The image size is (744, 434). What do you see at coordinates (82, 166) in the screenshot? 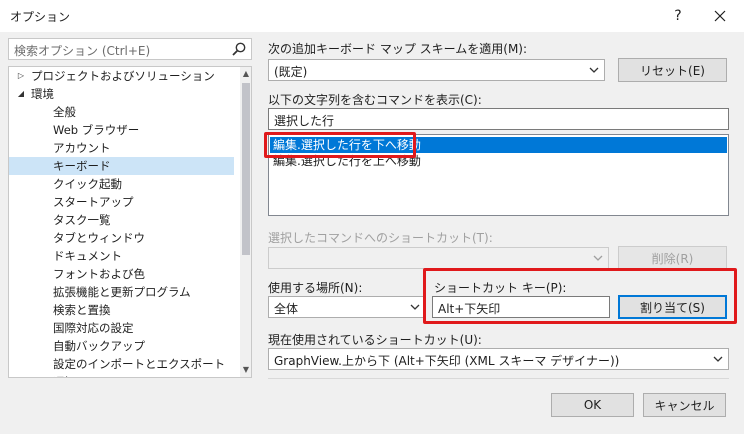
I see `tree-item-label: キーボード` at bounding box center [82, 166].